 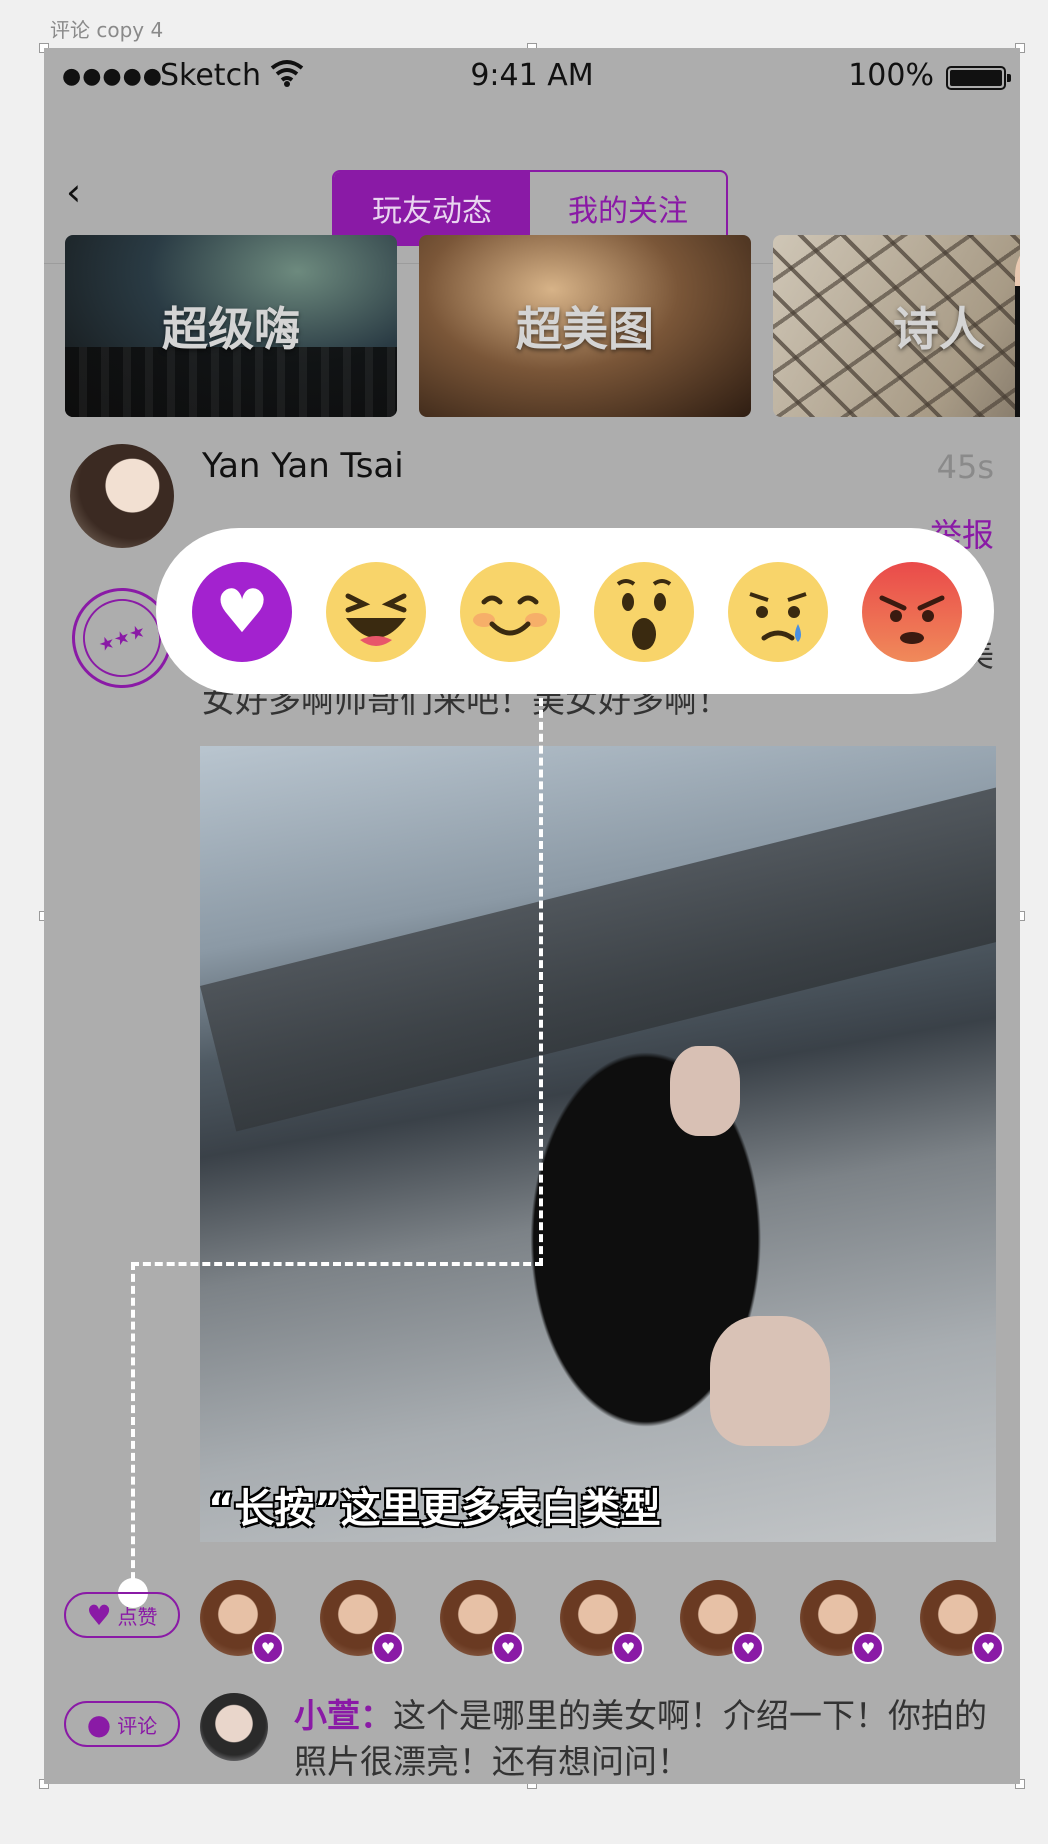 I want to click on post-author-avatar, so click(x=122, y=496).